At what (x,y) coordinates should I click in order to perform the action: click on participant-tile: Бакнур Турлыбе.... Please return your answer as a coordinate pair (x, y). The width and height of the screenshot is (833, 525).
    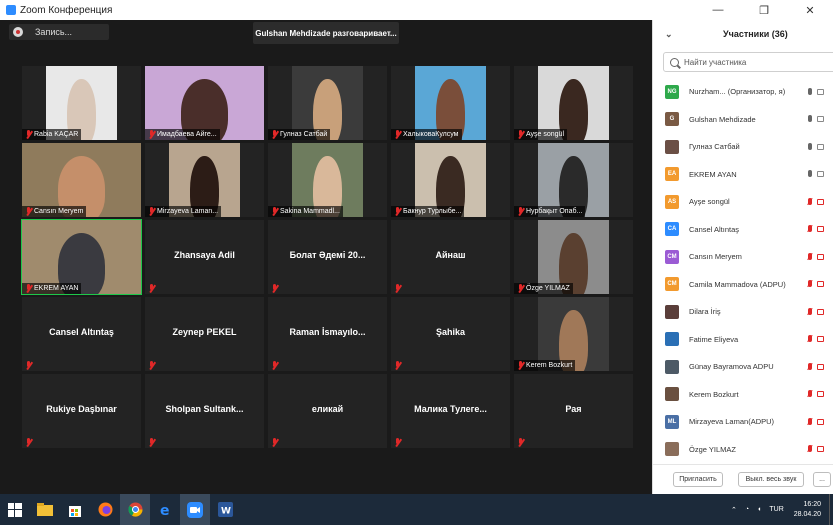
    Looking at the image, I should click on (450, 180).